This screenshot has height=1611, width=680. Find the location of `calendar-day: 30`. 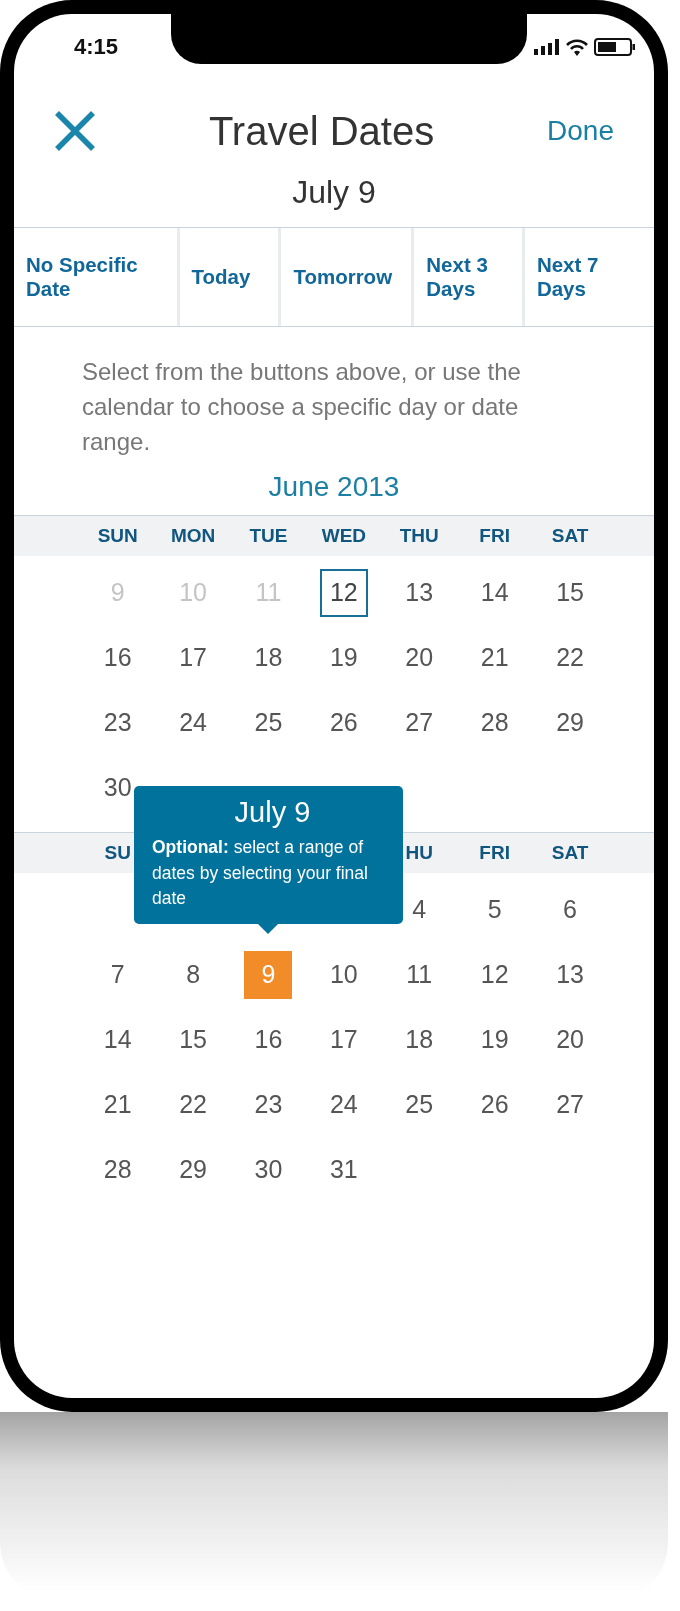

calendar-day: 30 is located at coordinates (268, 1169).